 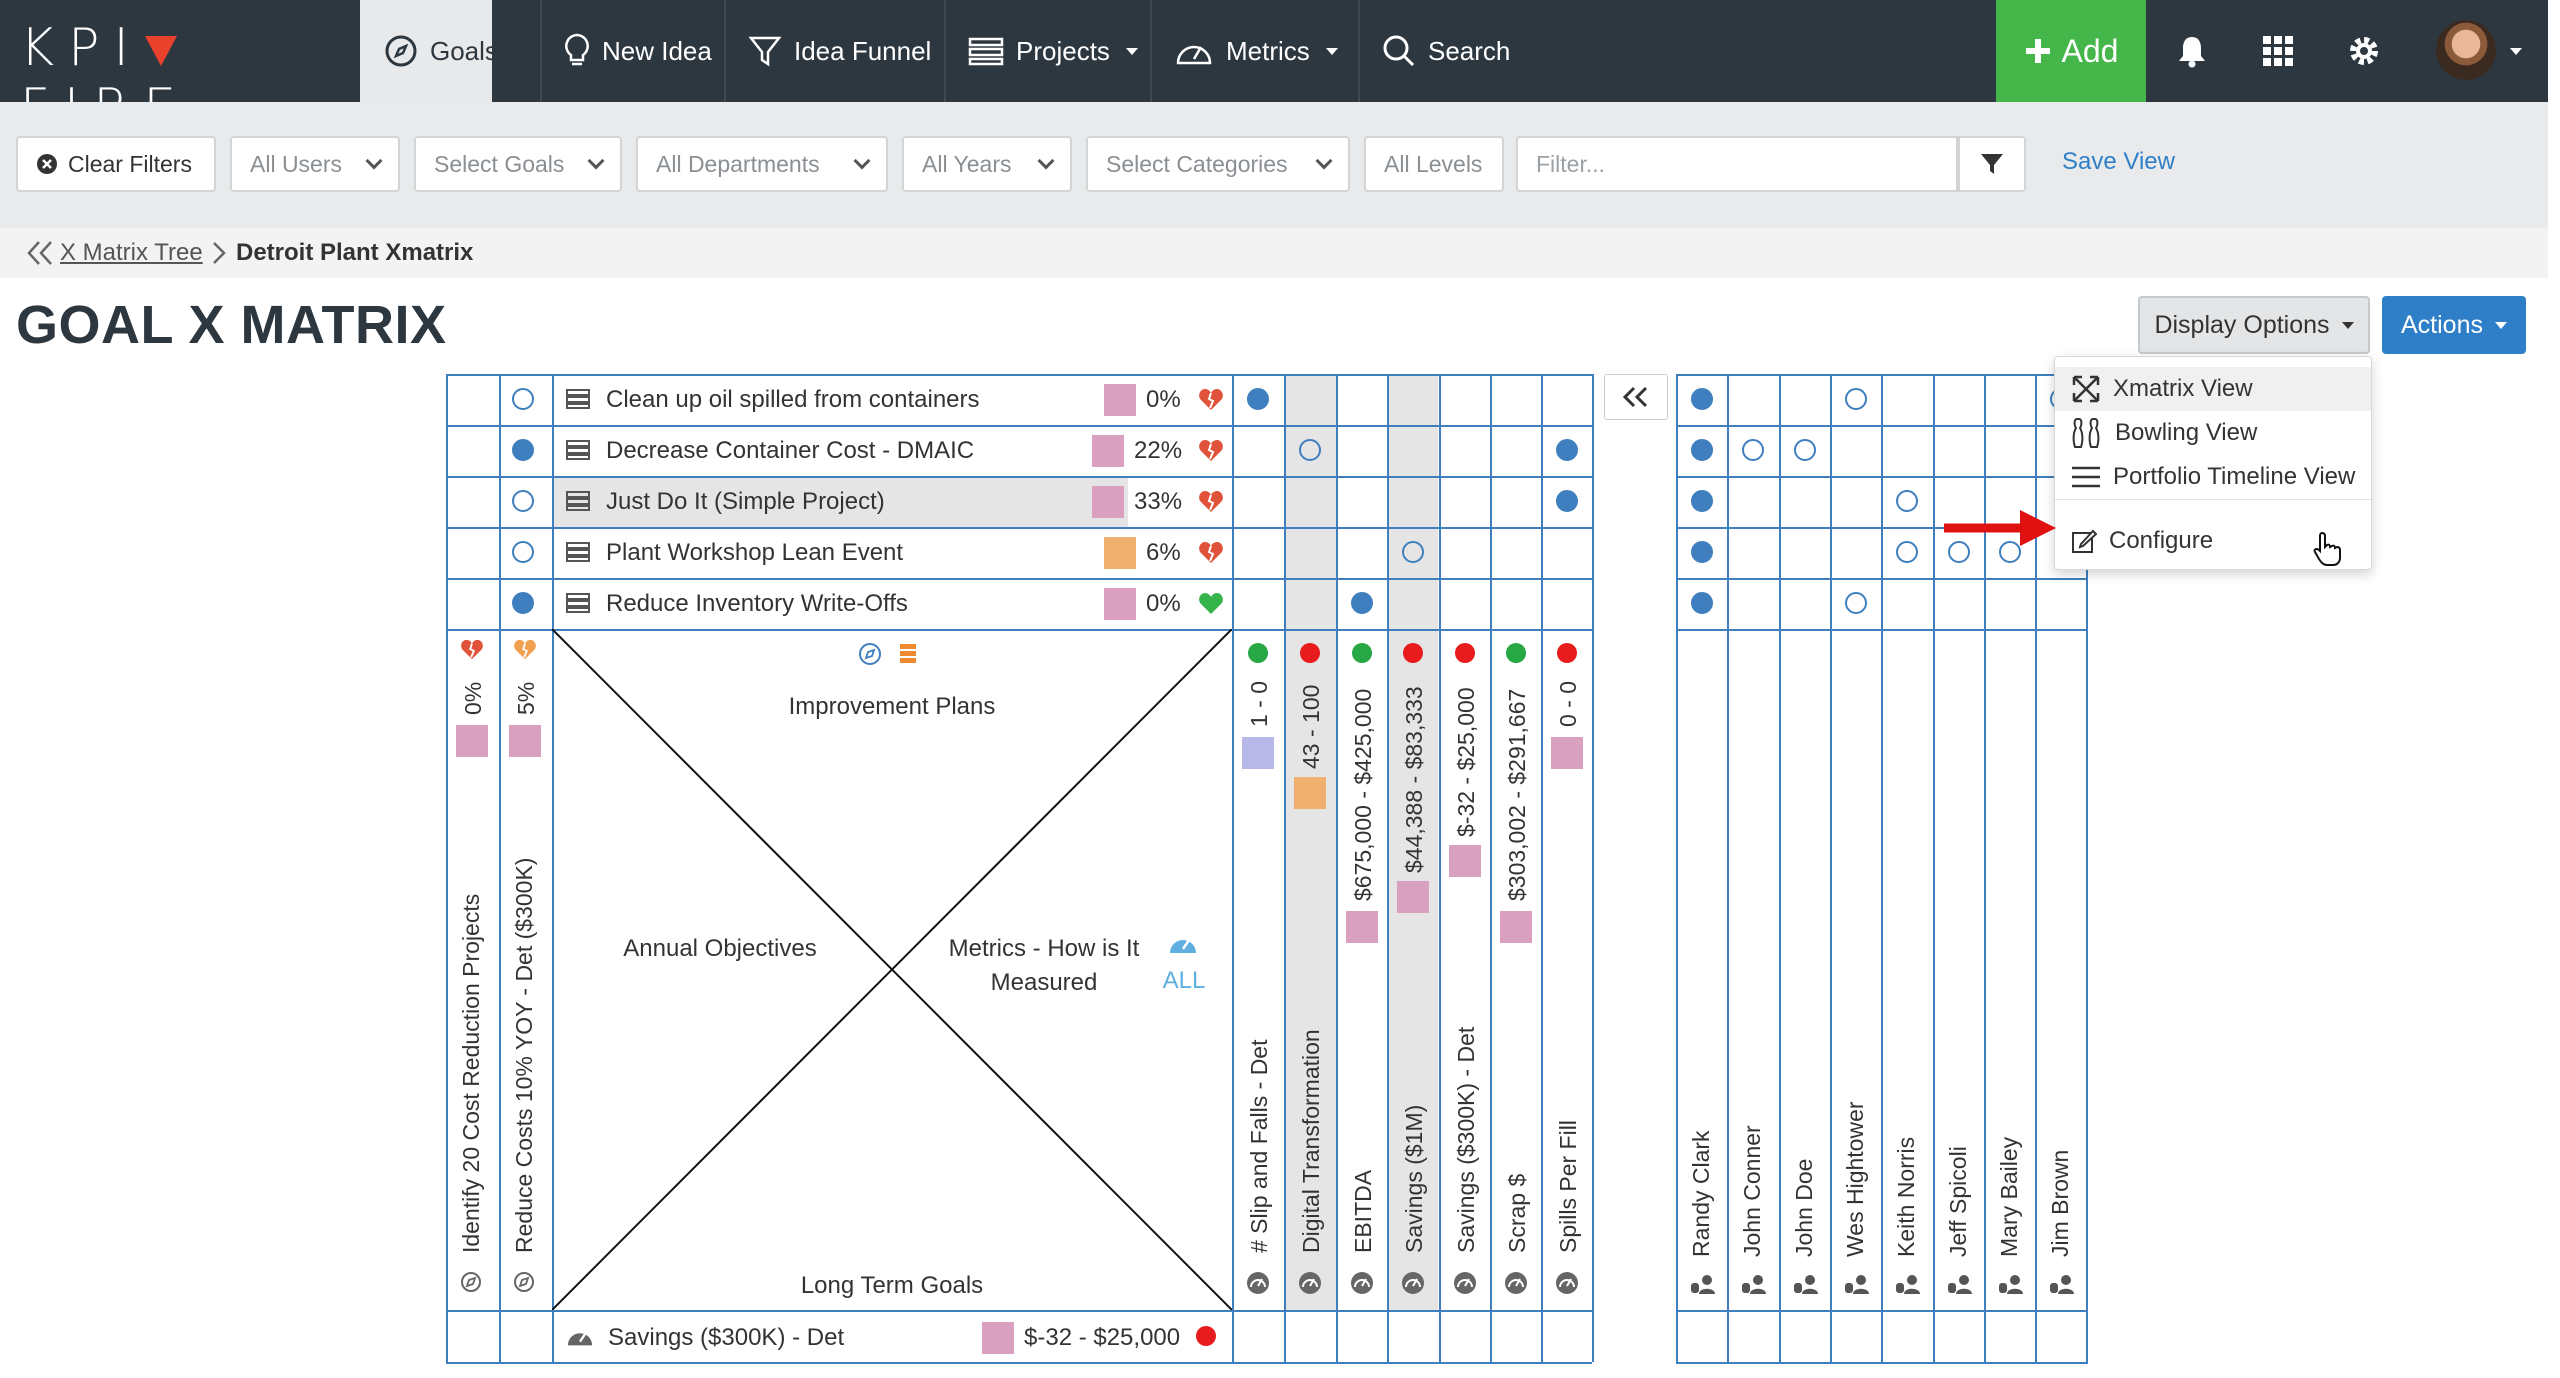 I want to click on categories-select: Select Categories, so click(x=1218, y=164).